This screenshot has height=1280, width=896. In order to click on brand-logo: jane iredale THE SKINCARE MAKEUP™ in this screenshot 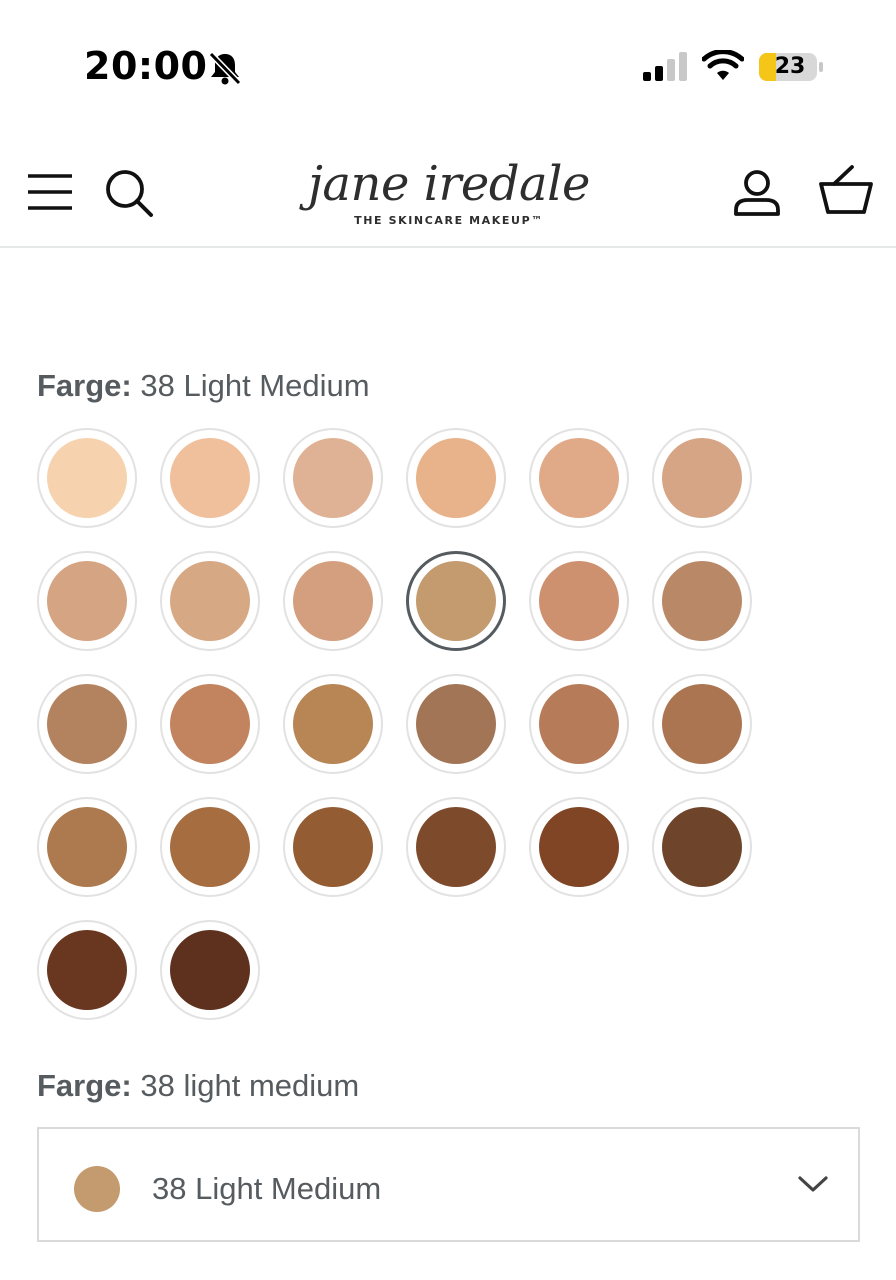, I will do `click(449, 195)`.